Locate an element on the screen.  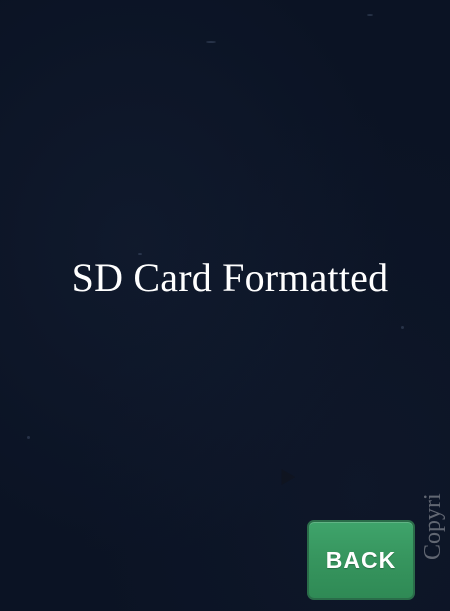
status-message: SD Card Formatted is located at coordinates (230, 277).